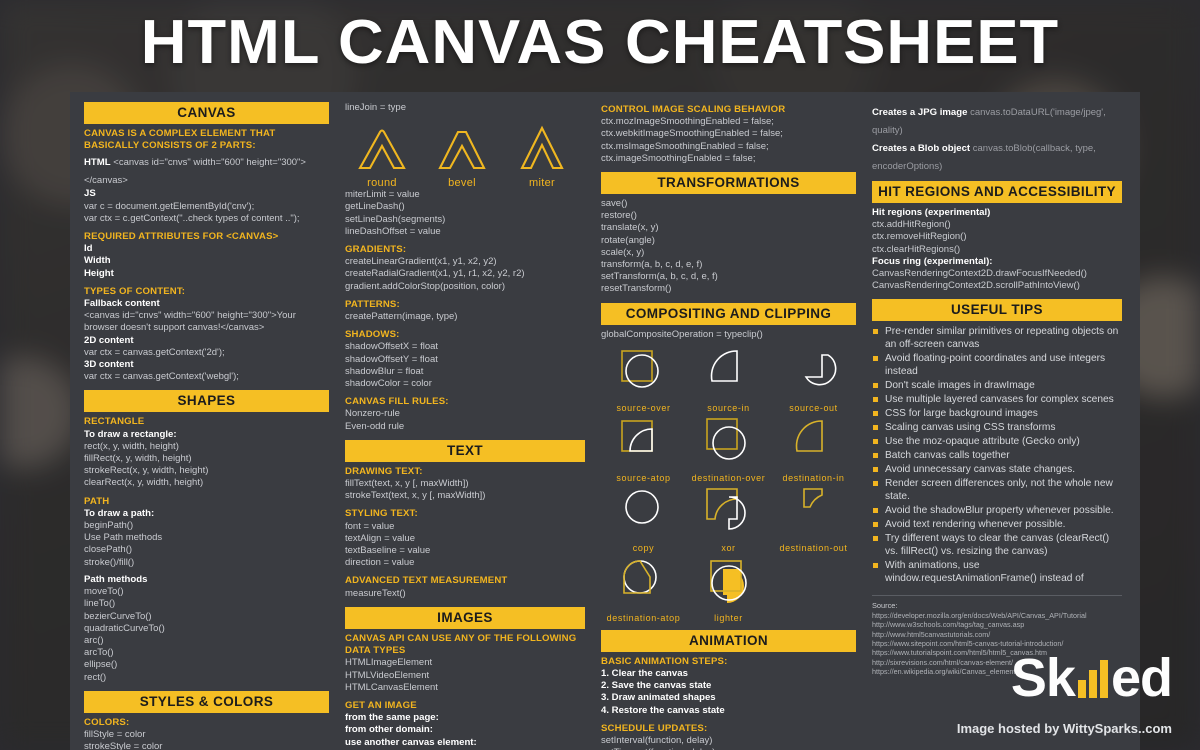 The image size is (1200, 750). What do you see at coordinates (619, 216) in the screenshot?
I see `transformation-item: restore()` at bounding box center [619, 216].